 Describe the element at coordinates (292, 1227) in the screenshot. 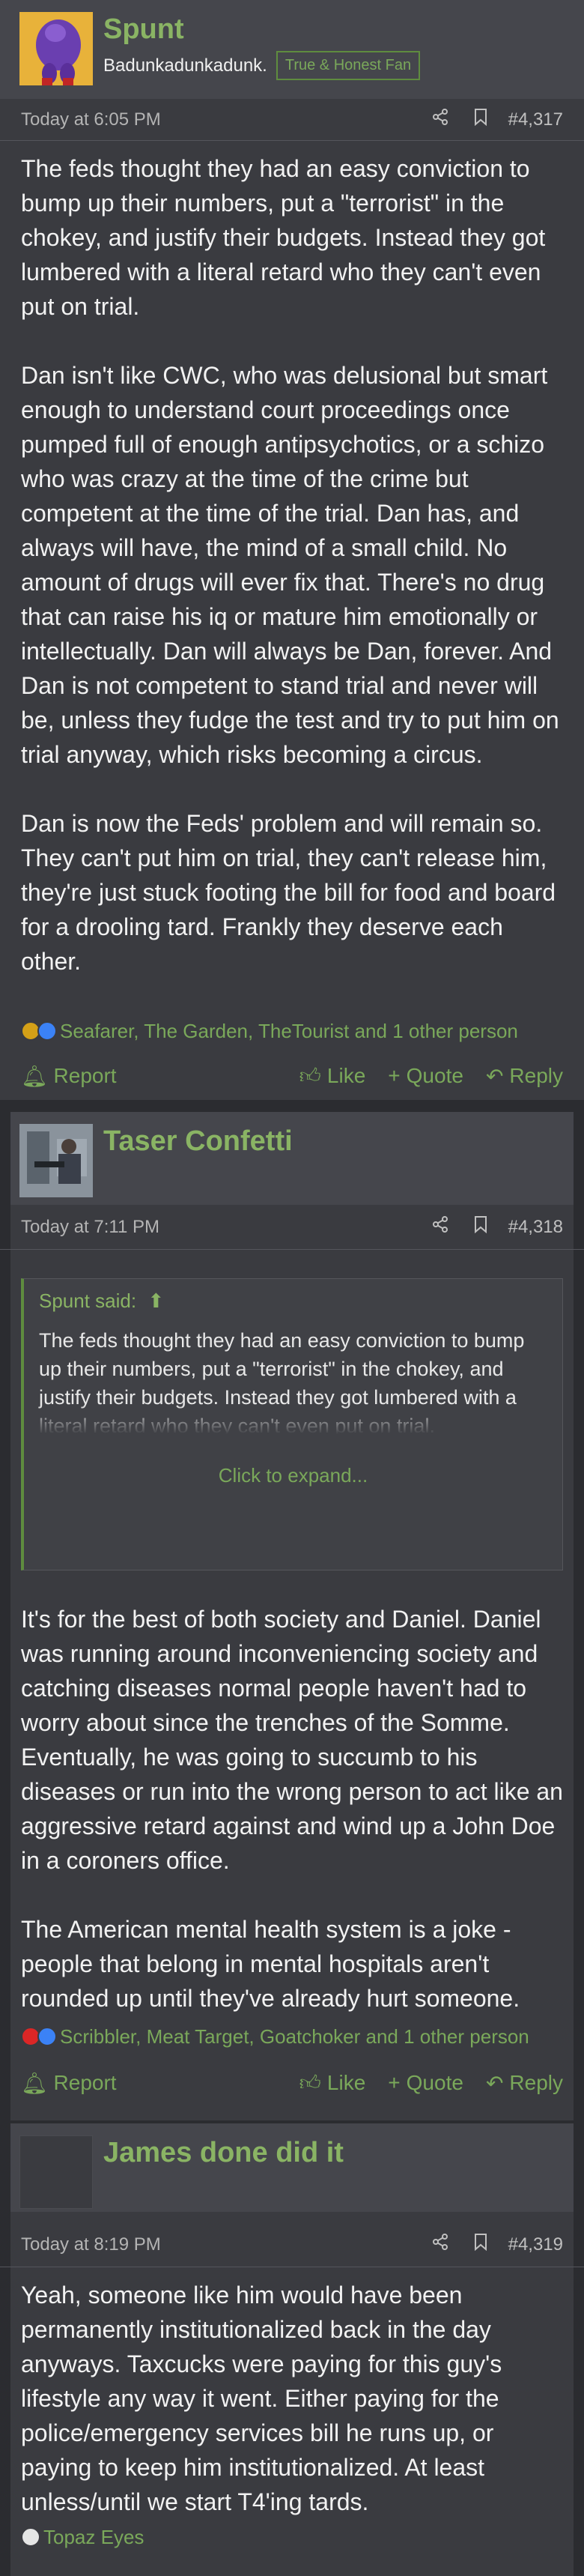

I see `post-meta: Today at 7:11 PM #4,318` at that location.